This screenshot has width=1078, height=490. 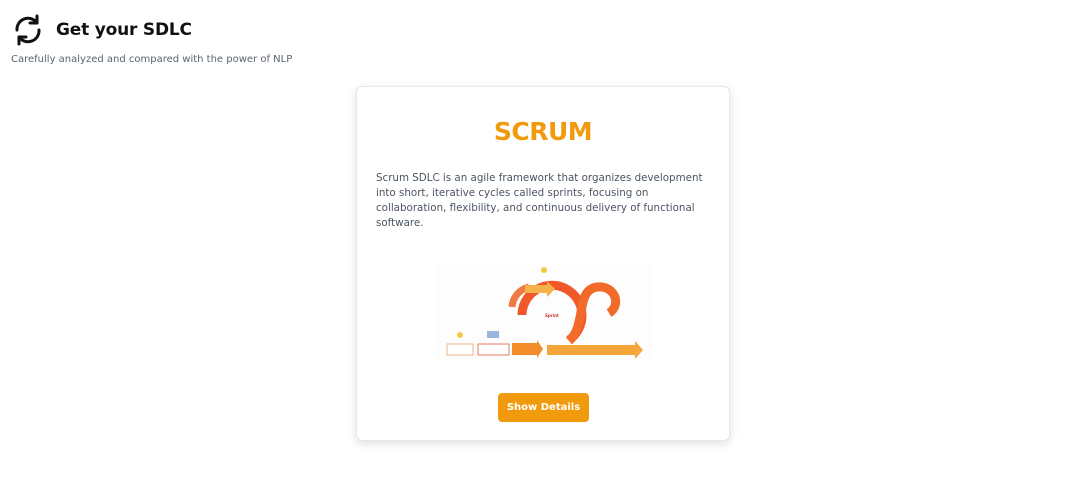 I want to click on page-header: Get your SDLC, so click(x=101, y=30).